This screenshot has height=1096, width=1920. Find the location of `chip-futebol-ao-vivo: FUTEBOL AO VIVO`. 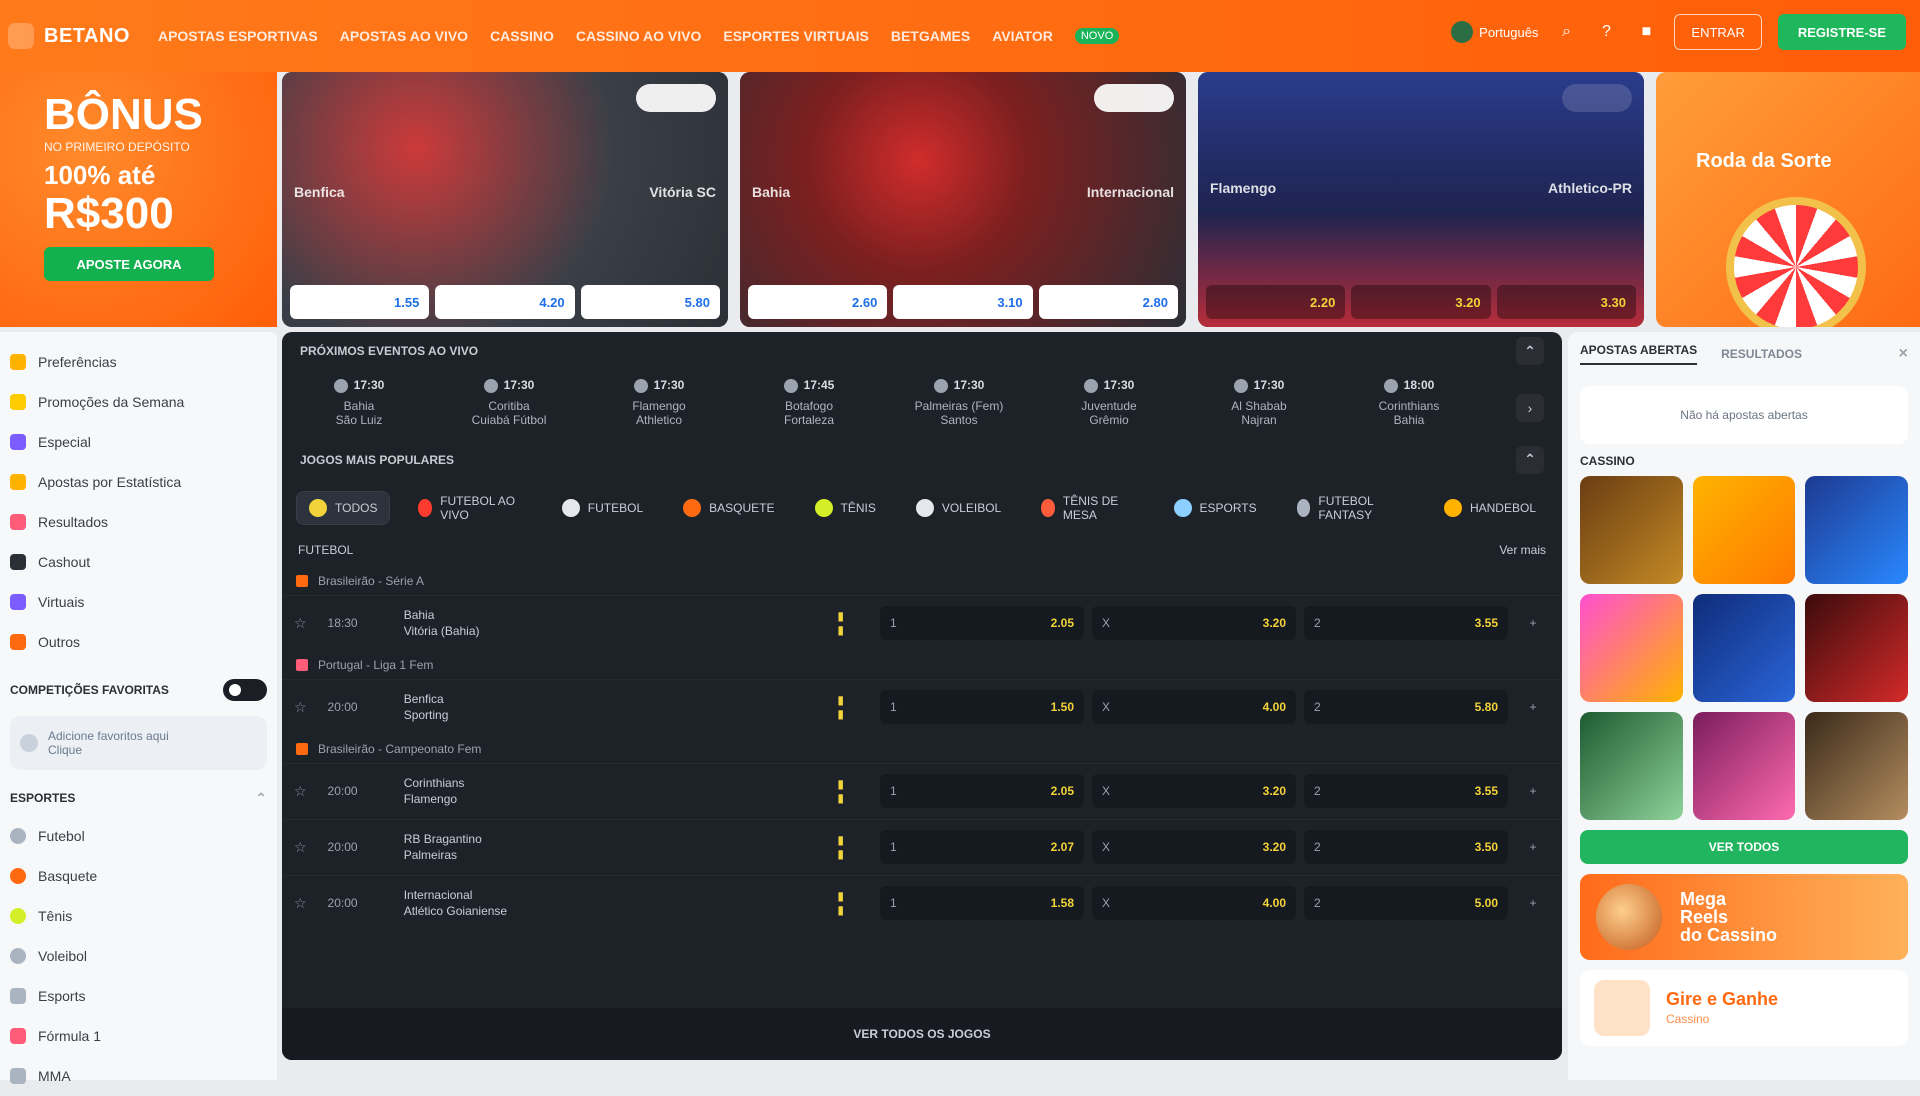

chip-futebol-ao-vivo: FUTEBOL AO VIVO is located at coordinates (469, 508).